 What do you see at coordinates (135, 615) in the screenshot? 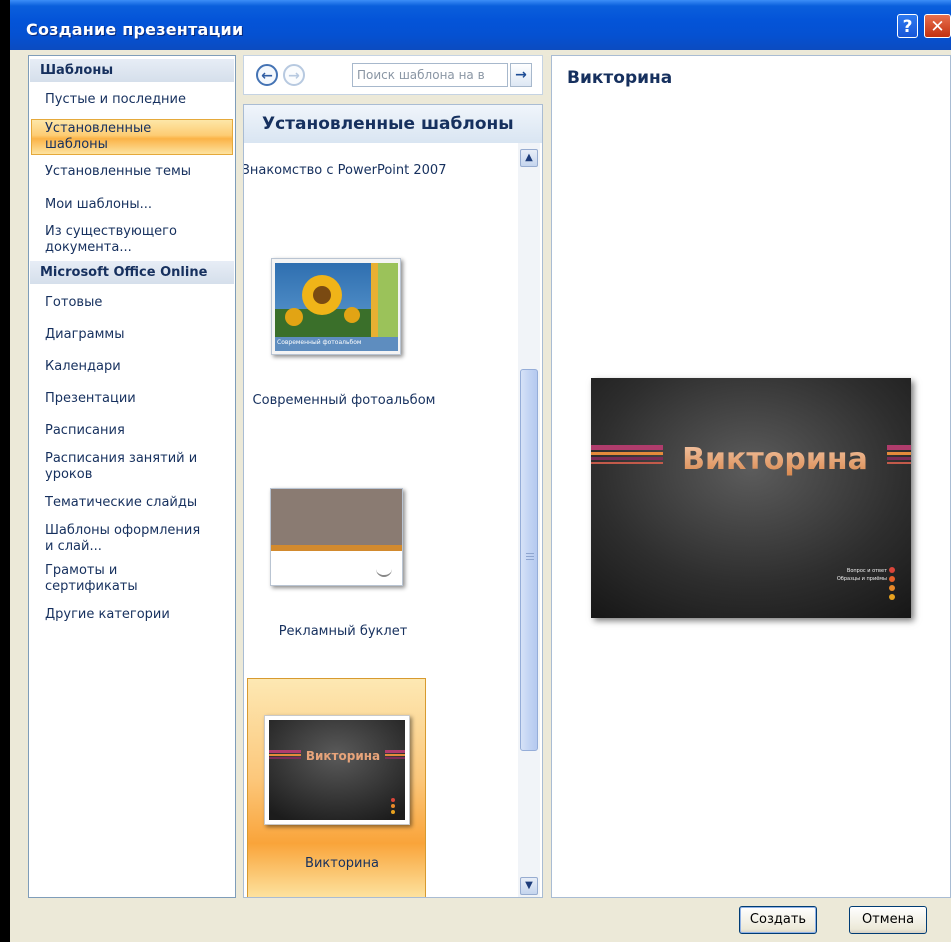
I see `category-other: Другие категории` at bounding box center [135, 615].